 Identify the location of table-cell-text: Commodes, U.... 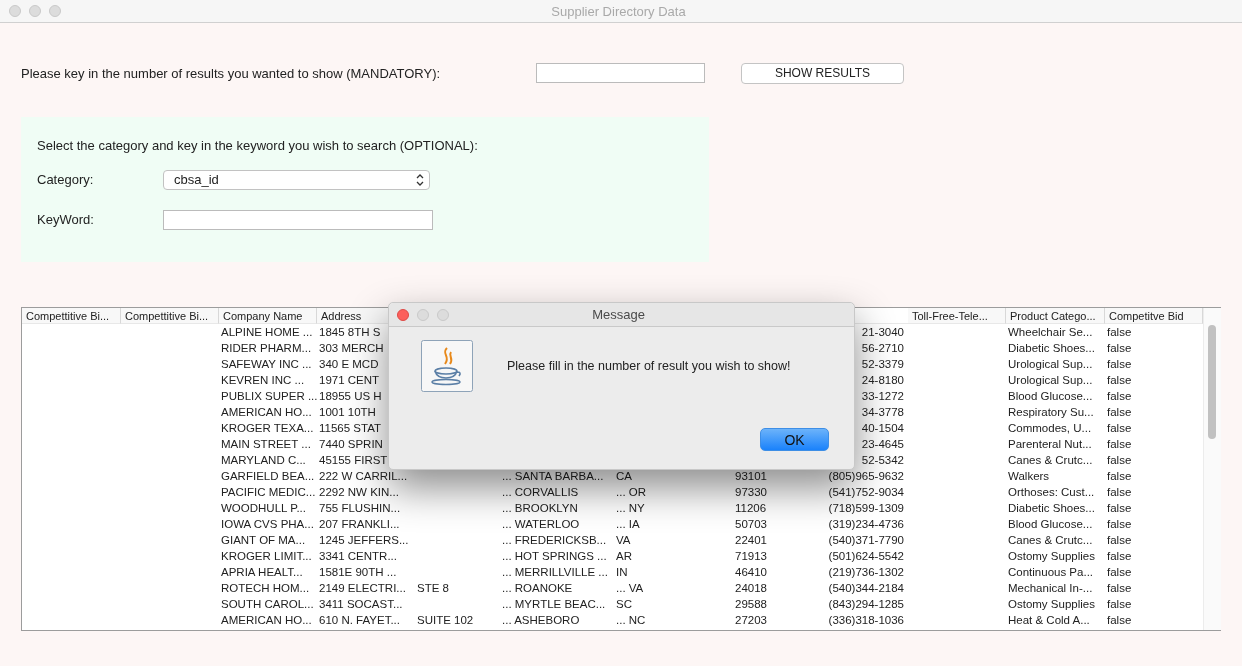
(1050, 428).